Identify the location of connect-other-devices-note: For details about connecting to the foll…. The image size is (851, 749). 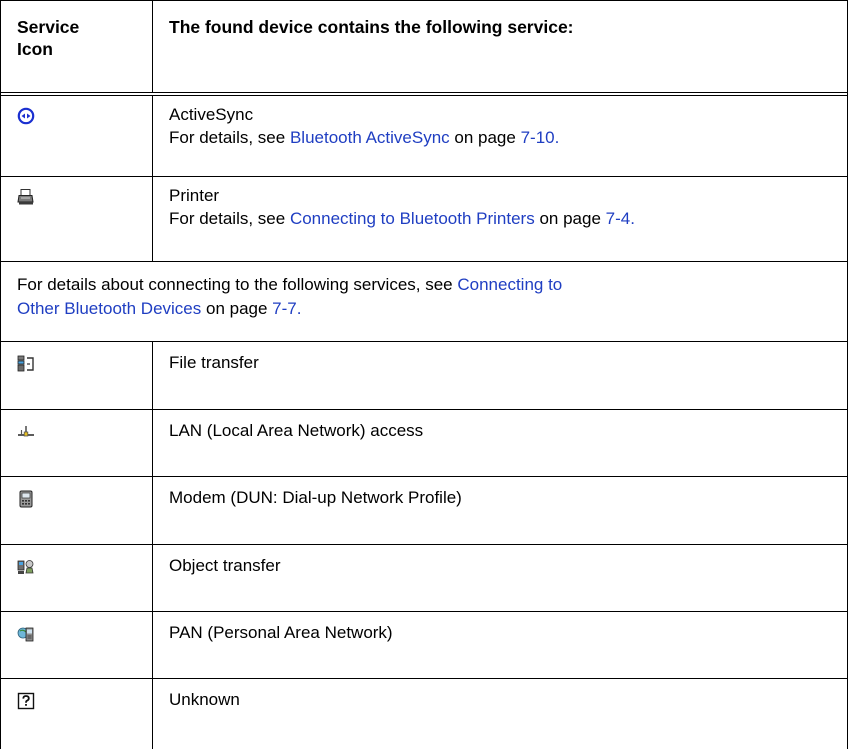
(424, 301).